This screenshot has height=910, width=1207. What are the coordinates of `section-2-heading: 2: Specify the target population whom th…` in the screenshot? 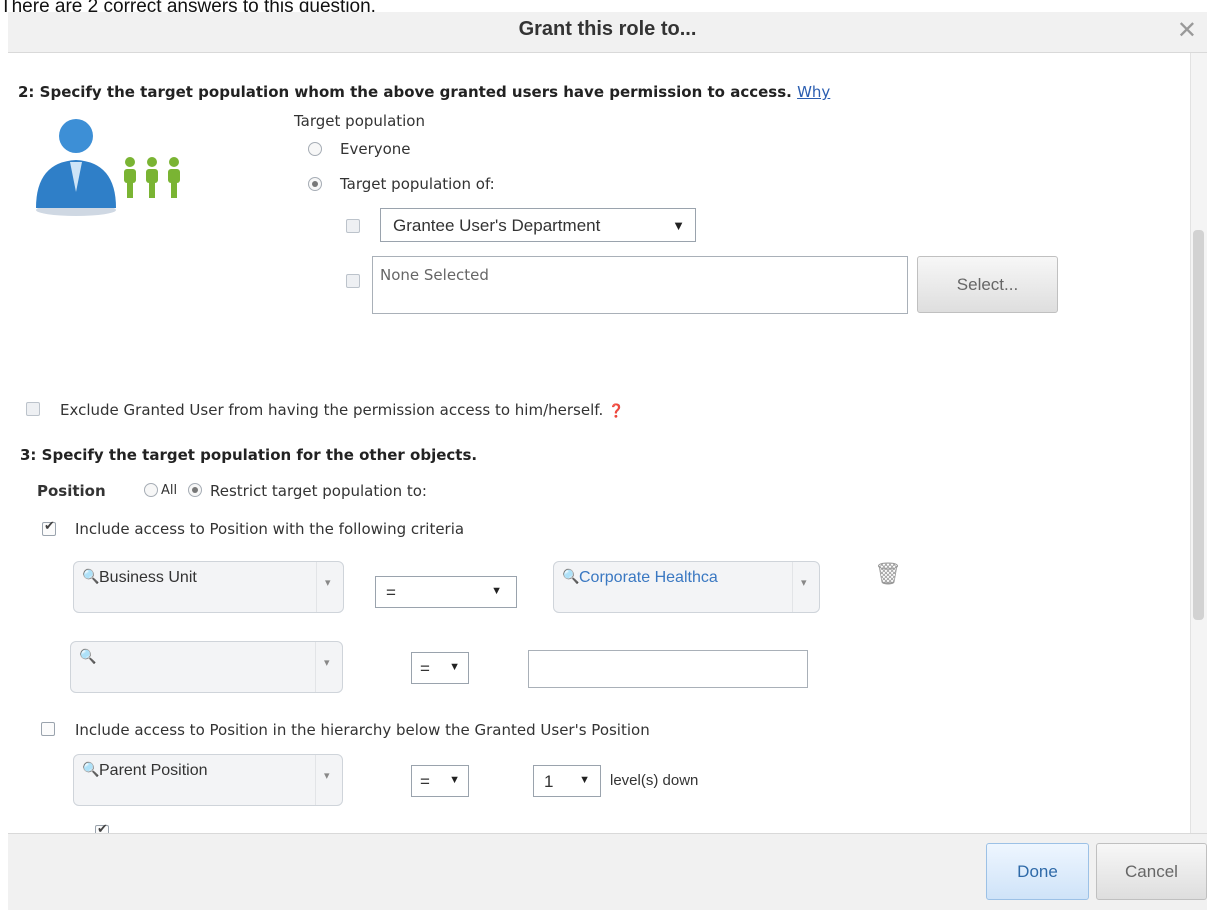 It's located at (424, 92).